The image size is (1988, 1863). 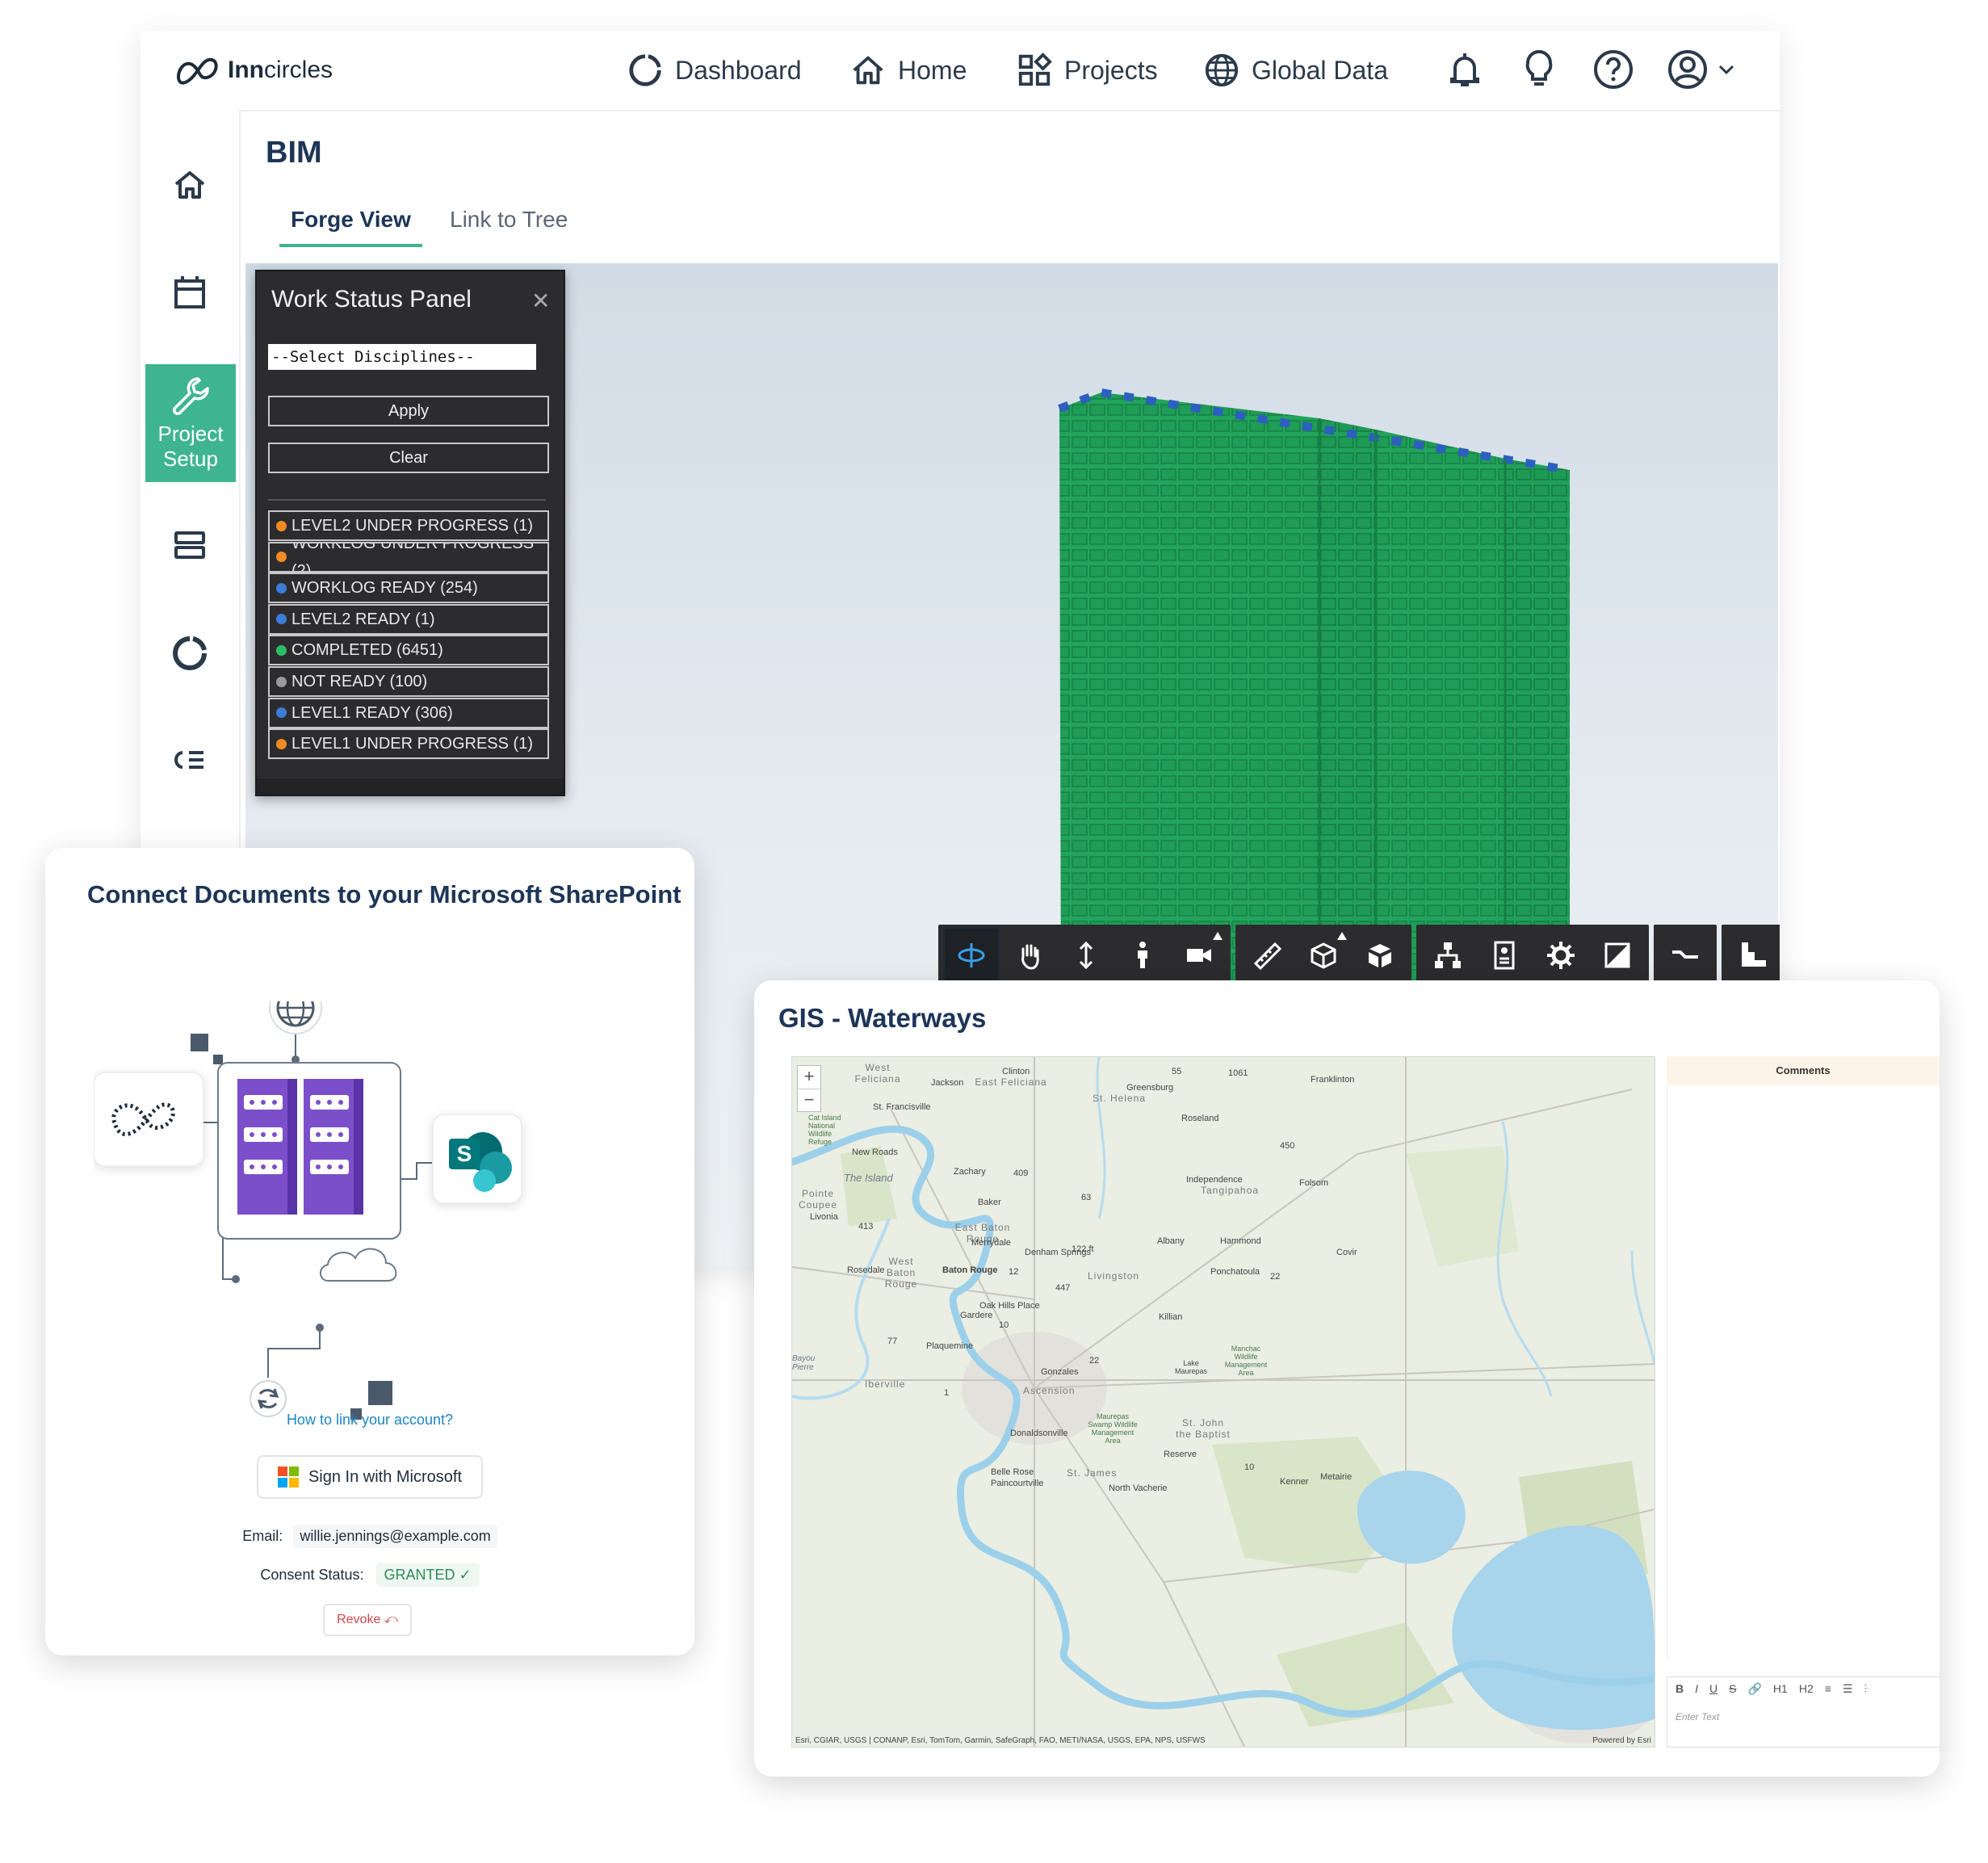 I want to click on align-button: ⫶, so click(x=1866, y=1689).